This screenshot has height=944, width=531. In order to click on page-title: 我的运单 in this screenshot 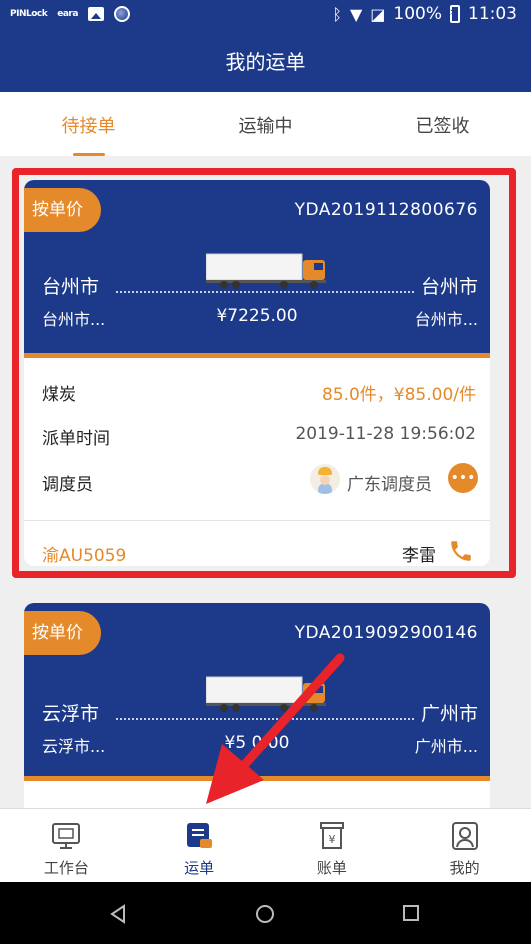, I will do `click(265, 62)`.